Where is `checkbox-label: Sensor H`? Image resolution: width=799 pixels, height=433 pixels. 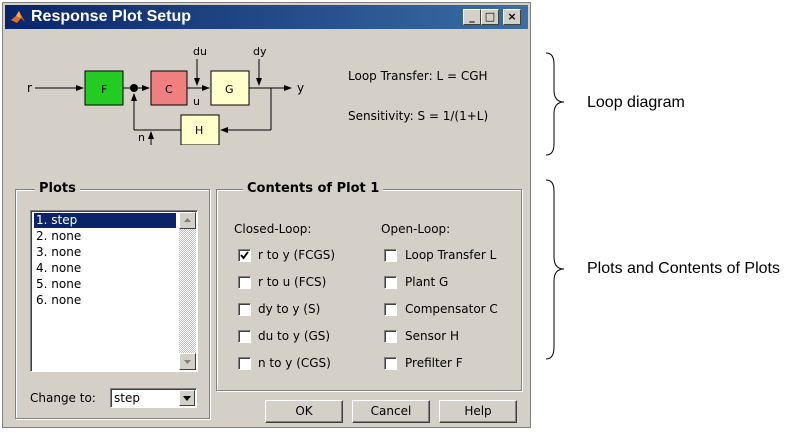
checkbox-label: Sensor H is located at coordinates (432, 336).